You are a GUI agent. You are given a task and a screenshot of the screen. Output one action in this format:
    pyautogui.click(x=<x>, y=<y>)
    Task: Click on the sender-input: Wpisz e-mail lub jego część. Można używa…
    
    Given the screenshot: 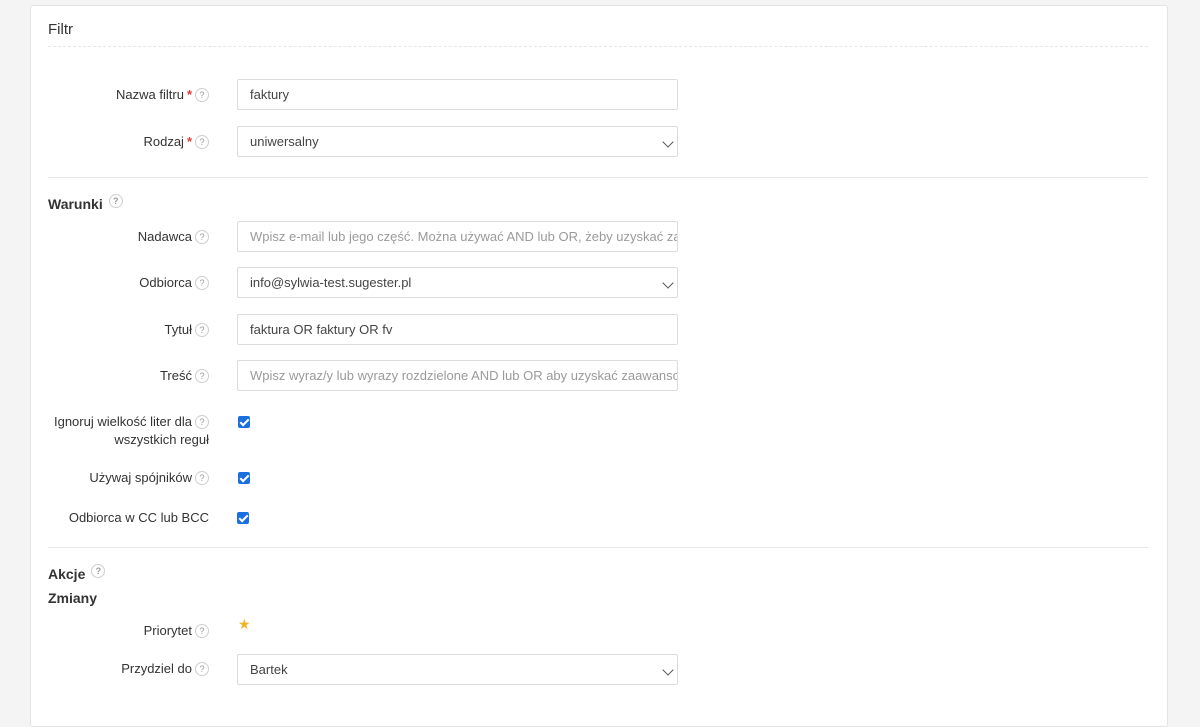 What is the action you would take?
    pyautogui.click(x=457, y=236)
    